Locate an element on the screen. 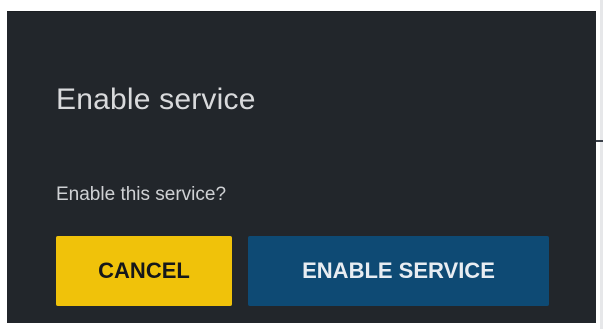 The image size is (603, 329). enable-service-button: ENABLE SERVICE is located at coordinates (398, 271).